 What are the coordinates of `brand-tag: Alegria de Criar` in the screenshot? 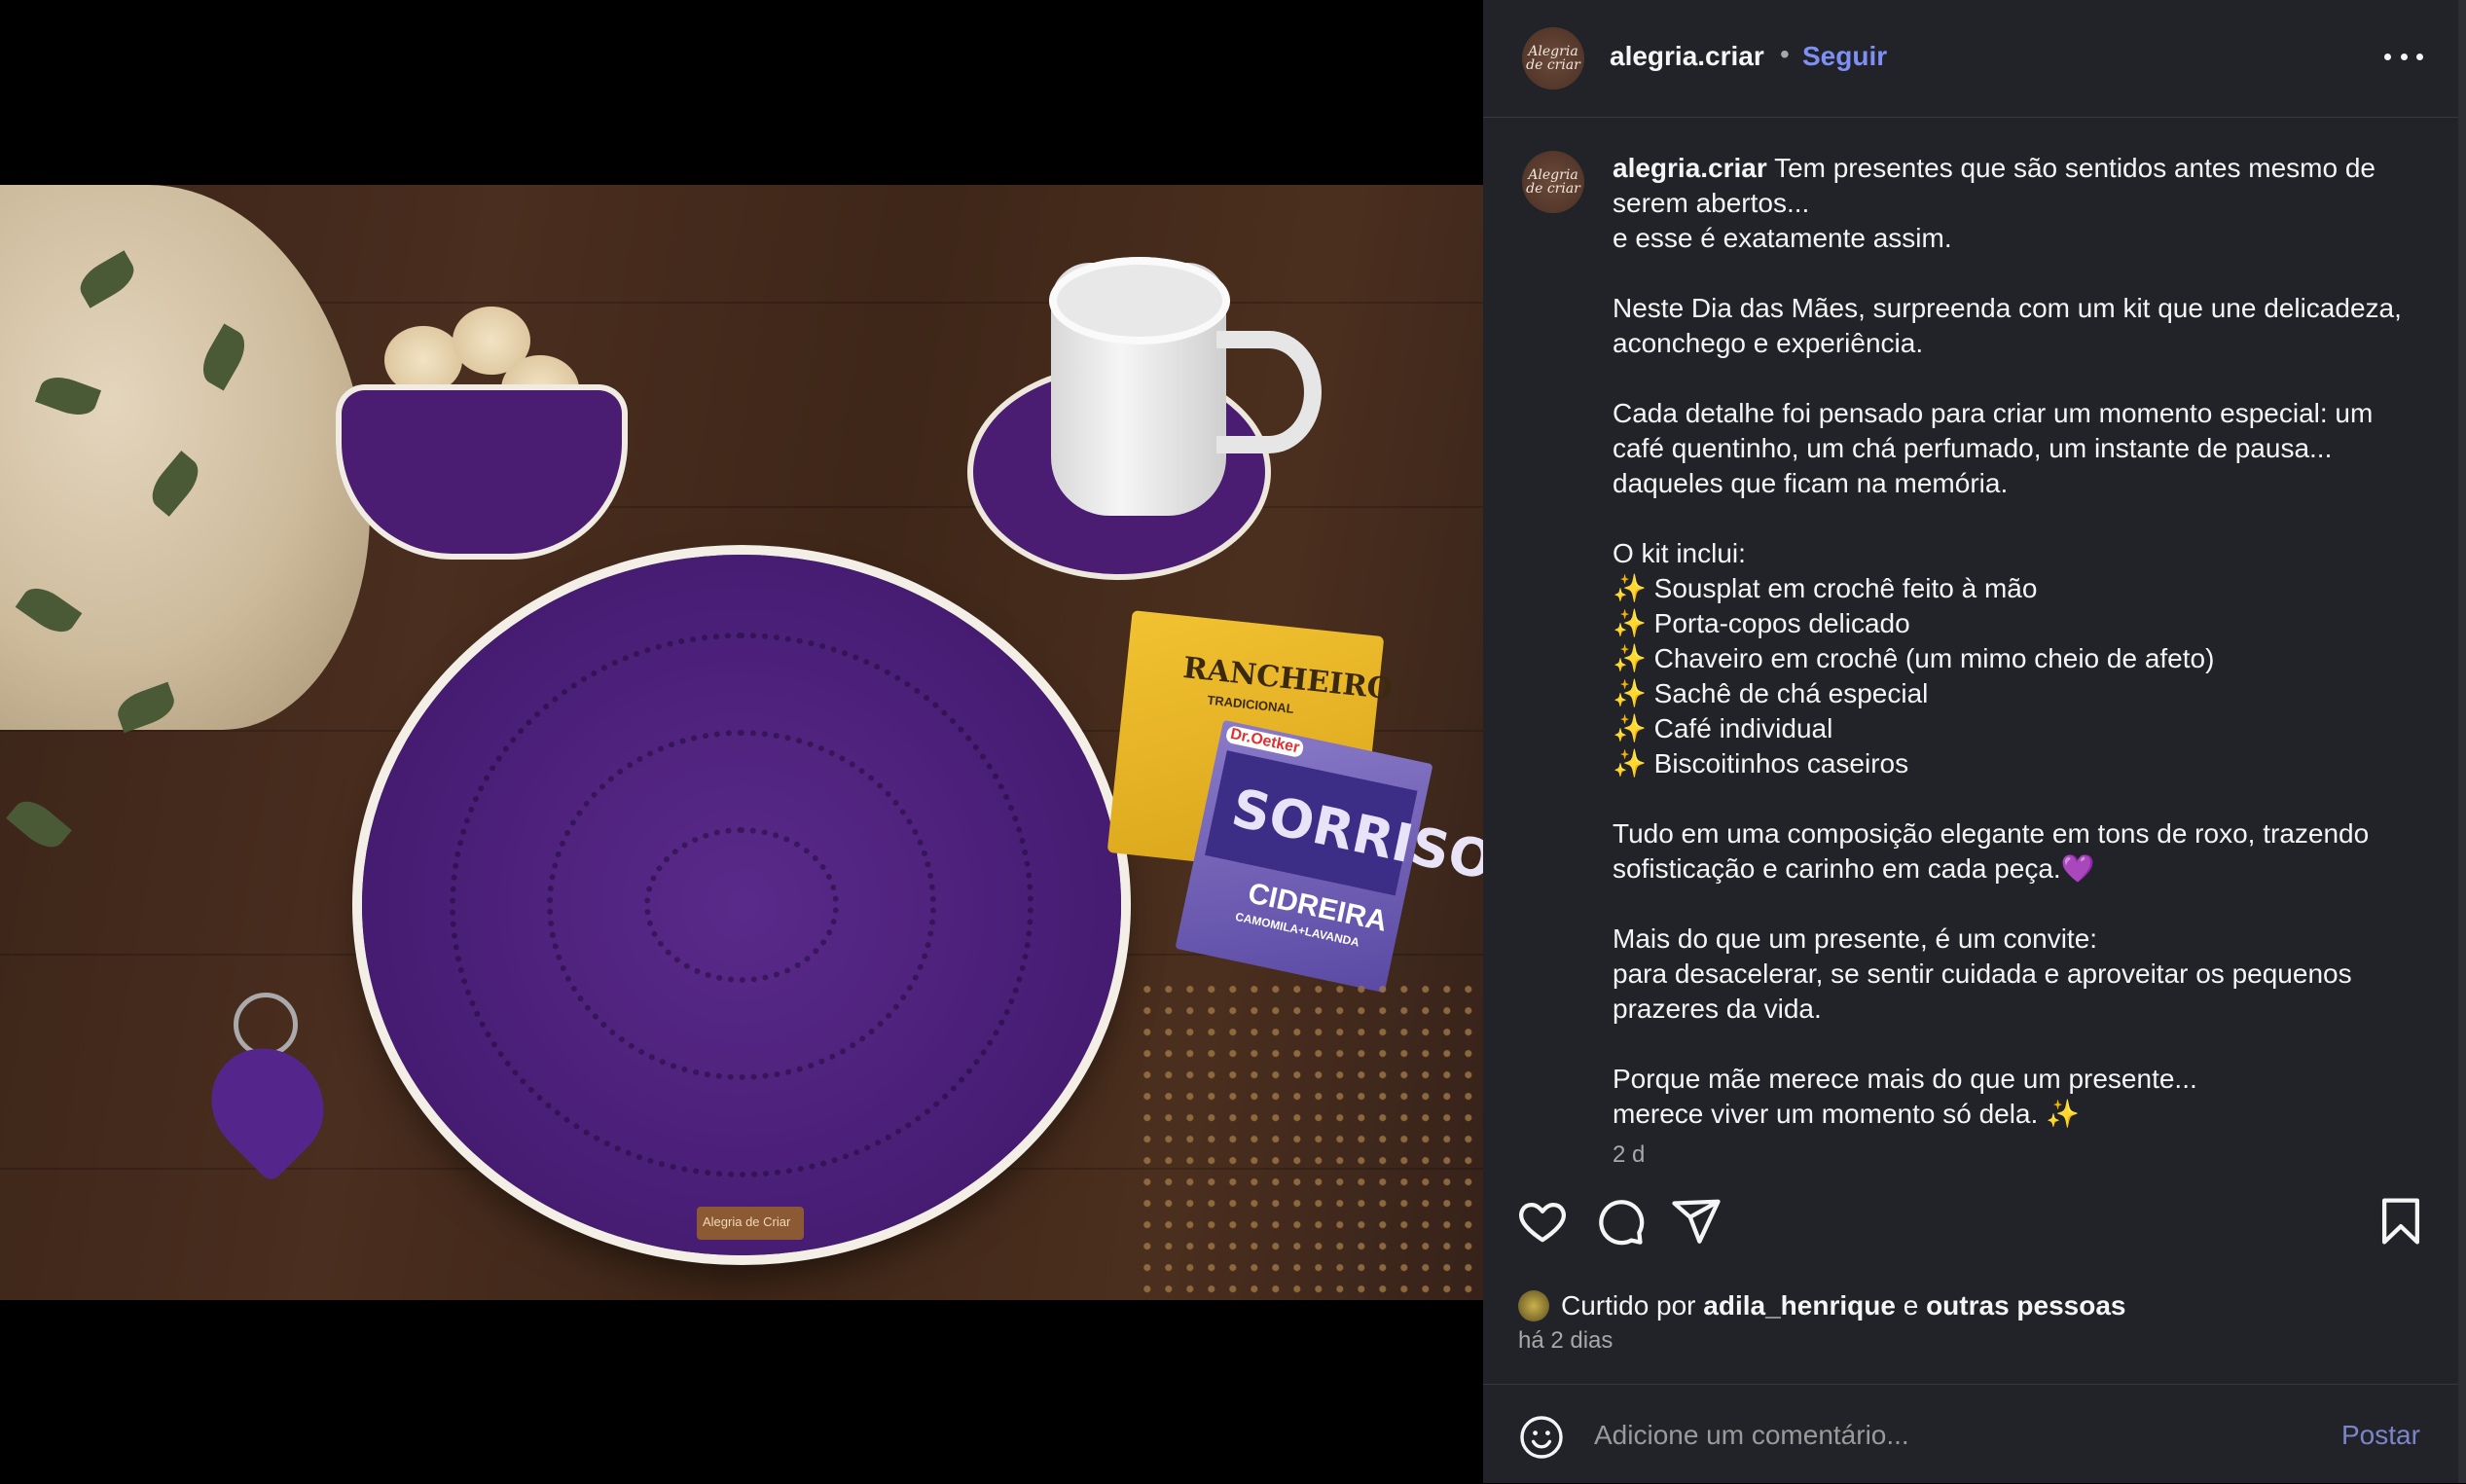 It's located at (750, 1223).